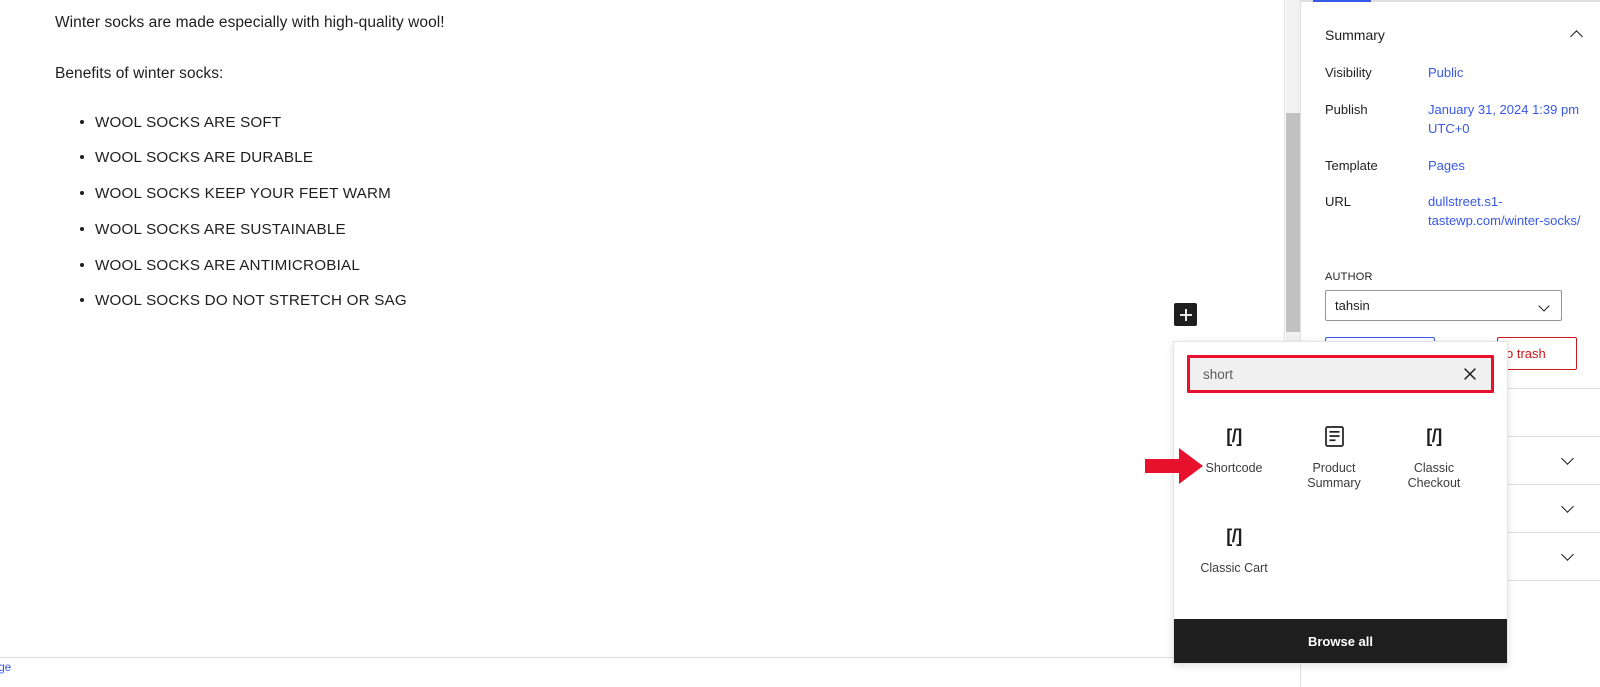  What do you see at coordinates (1334, 436) in the screenshot?
I see `product-summary-icon` at bounding box center [1334, 436].